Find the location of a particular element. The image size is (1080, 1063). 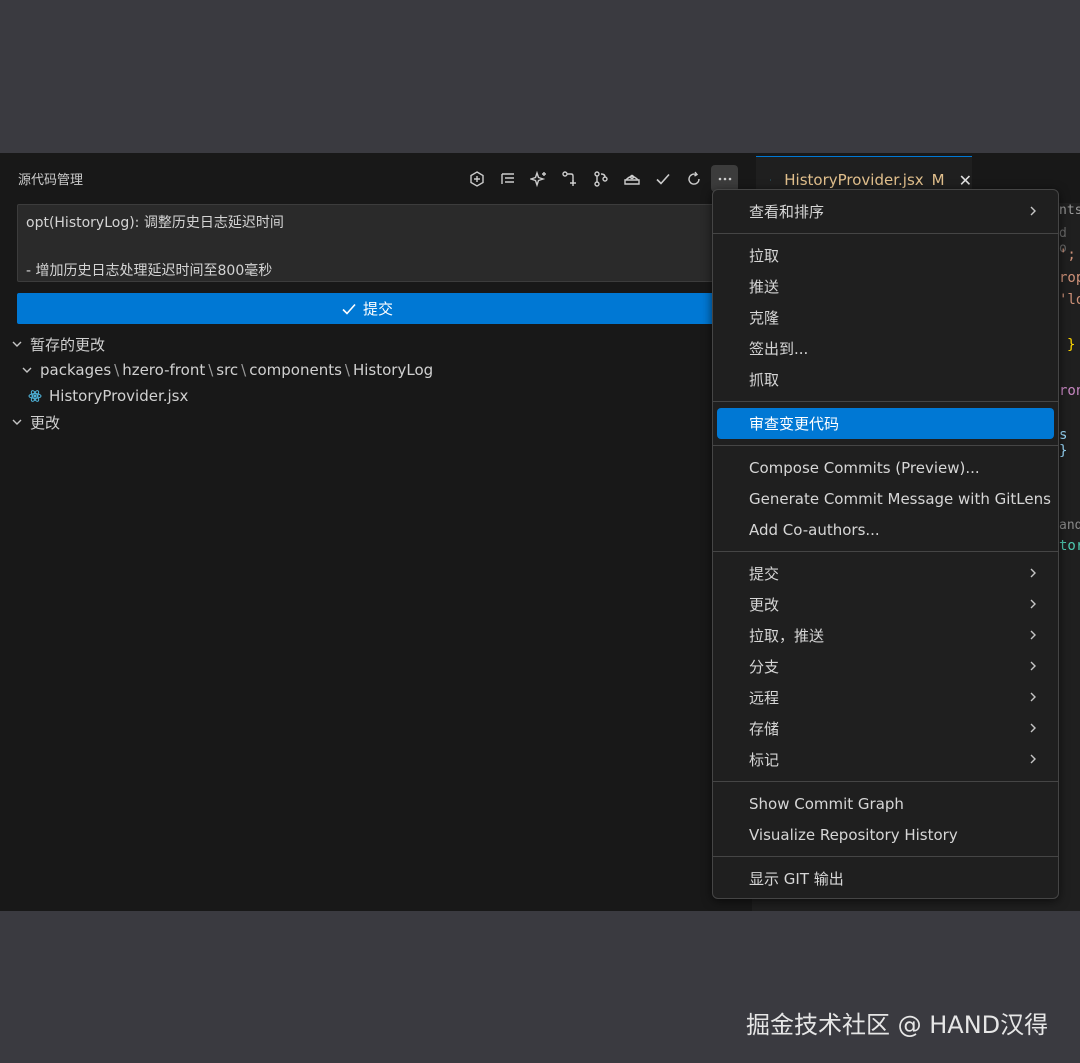

menu-item-label: 抓取 is located at coordinates (764, 380).